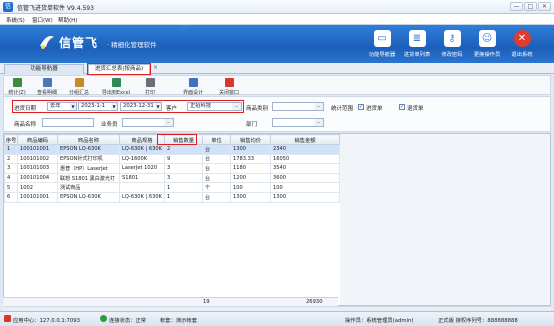  What do you see at coordinates (229, 82) in the screenshot?
I see `close-window-icon` at bounding box center [229, 82].